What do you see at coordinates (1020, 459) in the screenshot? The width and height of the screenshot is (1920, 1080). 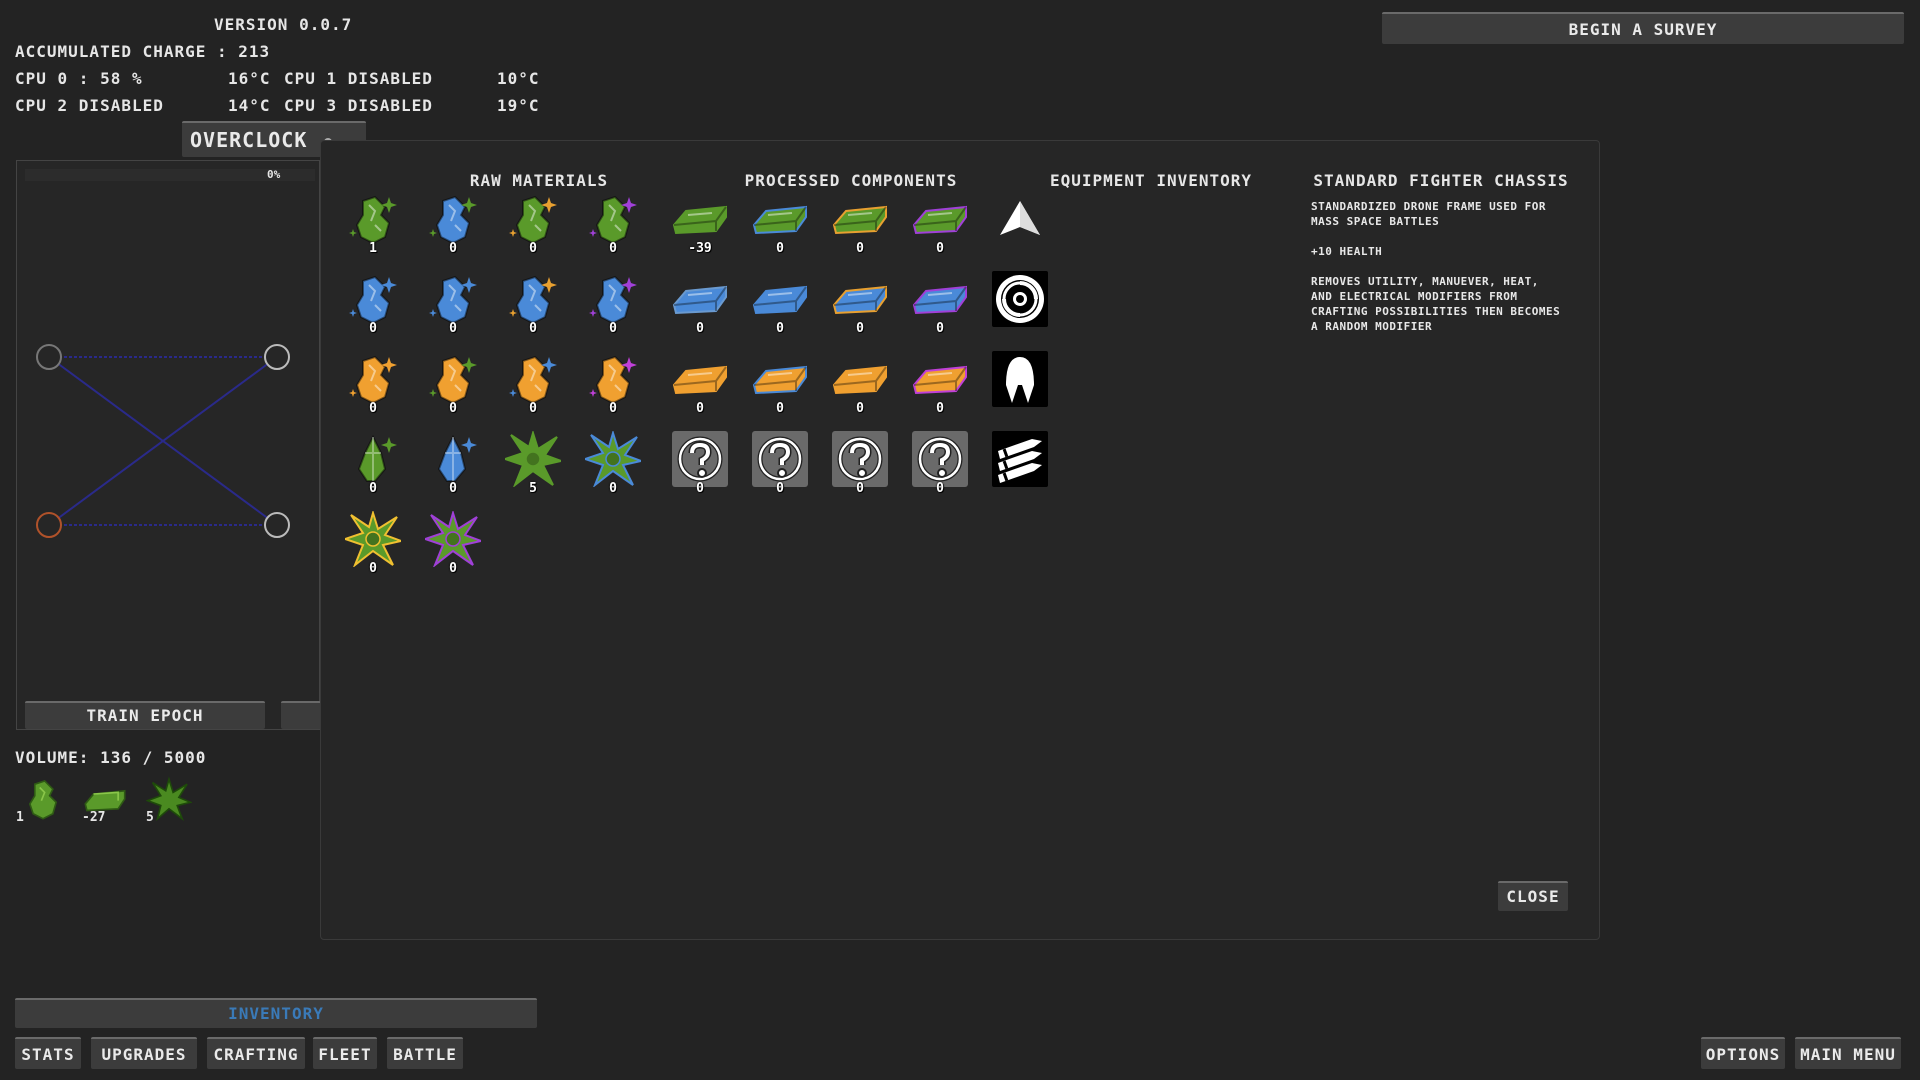 I see `missile-bundle-icon` at bounding box center [1020, 459].